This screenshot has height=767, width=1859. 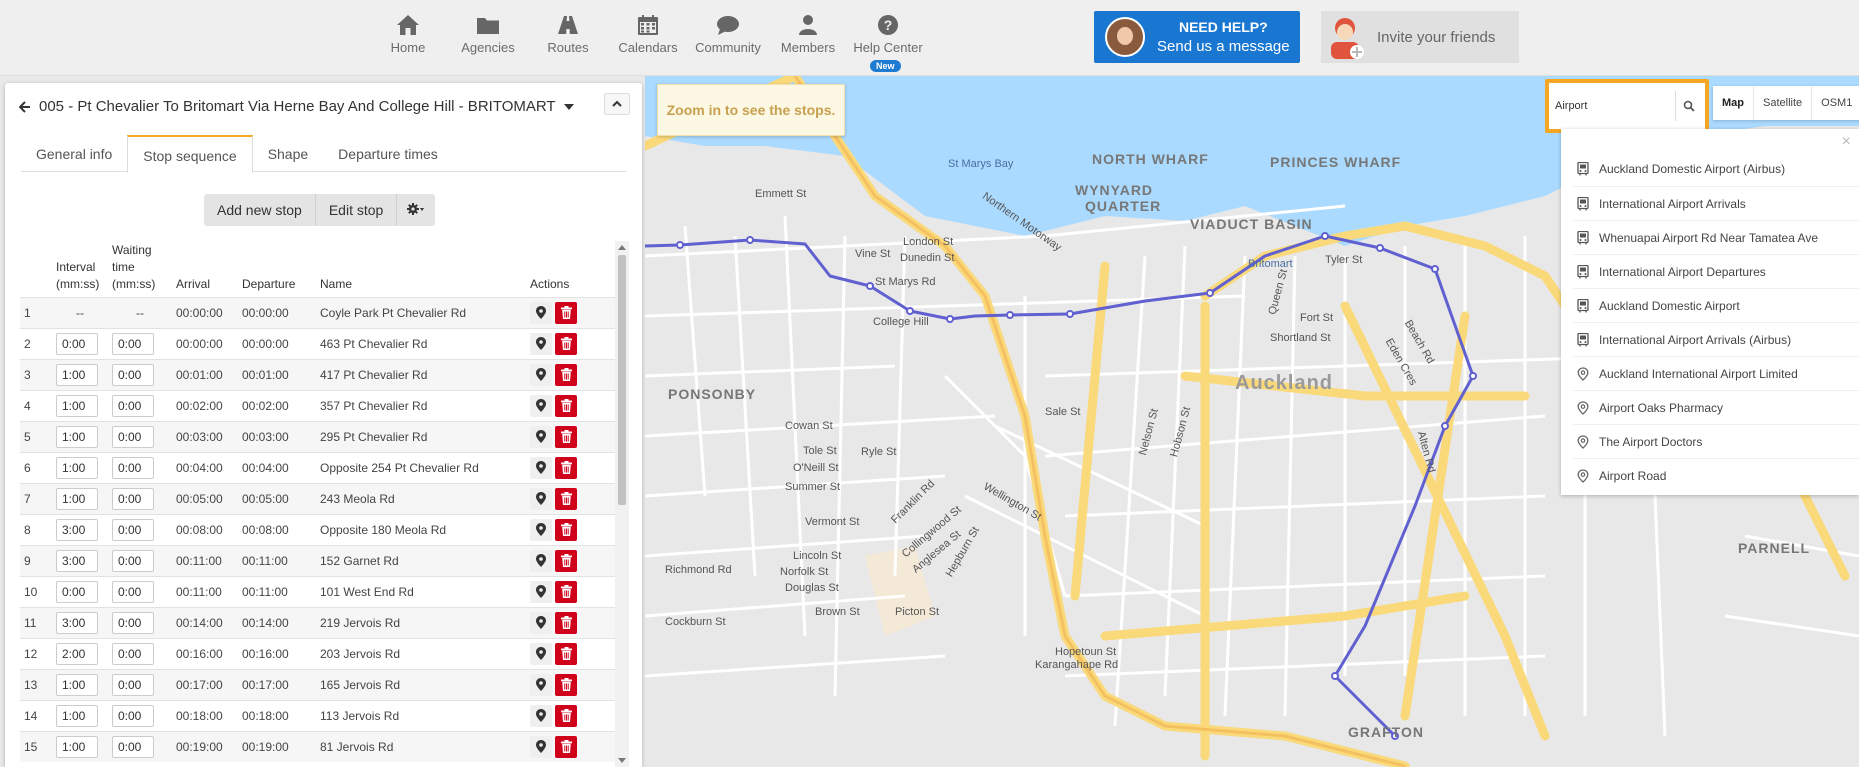 I want to click on nav-home: Home, so click(x=408, y=32).